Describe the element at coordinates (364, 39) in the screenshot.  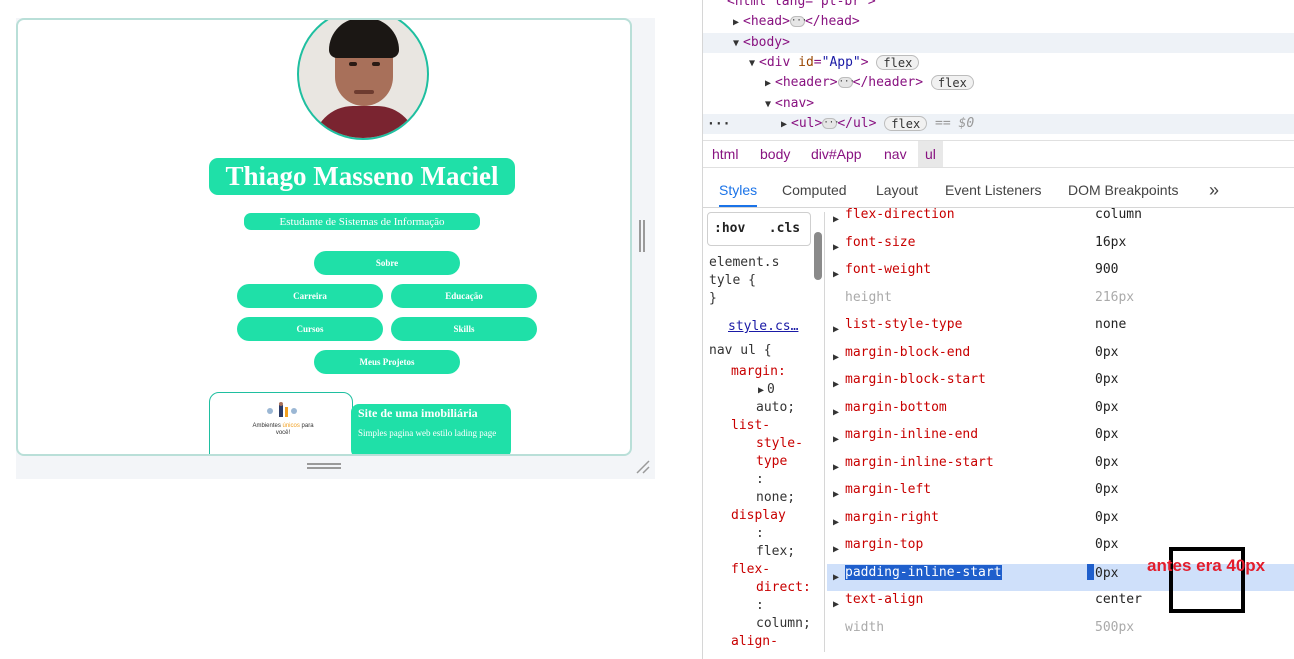
I see `photo-hair` at that location.